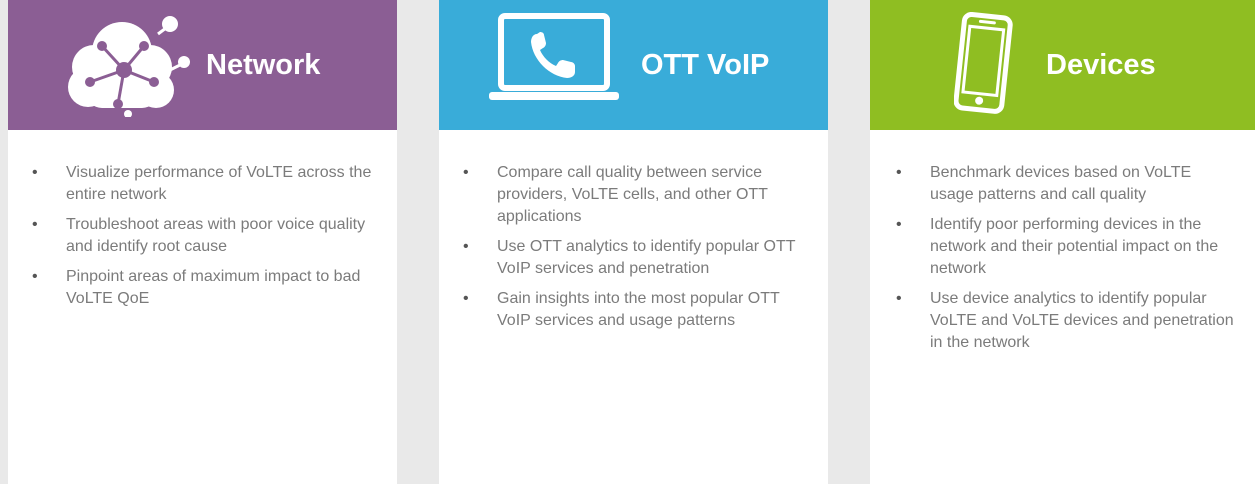  I want to click on ott-voip-card-header: OTT VoIP, so click(633, 65).